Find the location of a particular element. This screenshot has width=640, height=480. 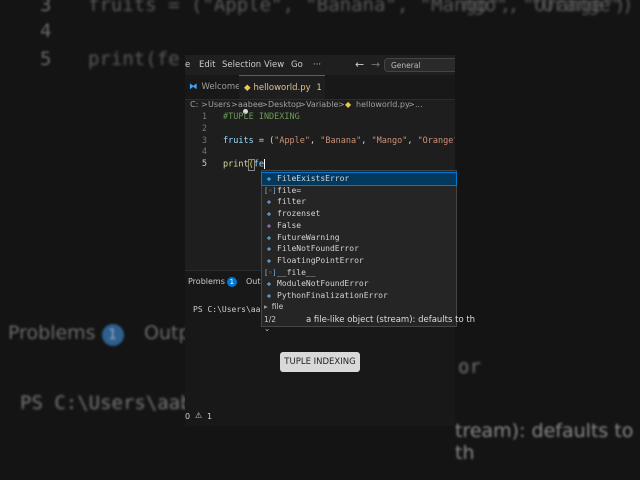

bg-line-number: 3 is located at coordinates (46, 8).